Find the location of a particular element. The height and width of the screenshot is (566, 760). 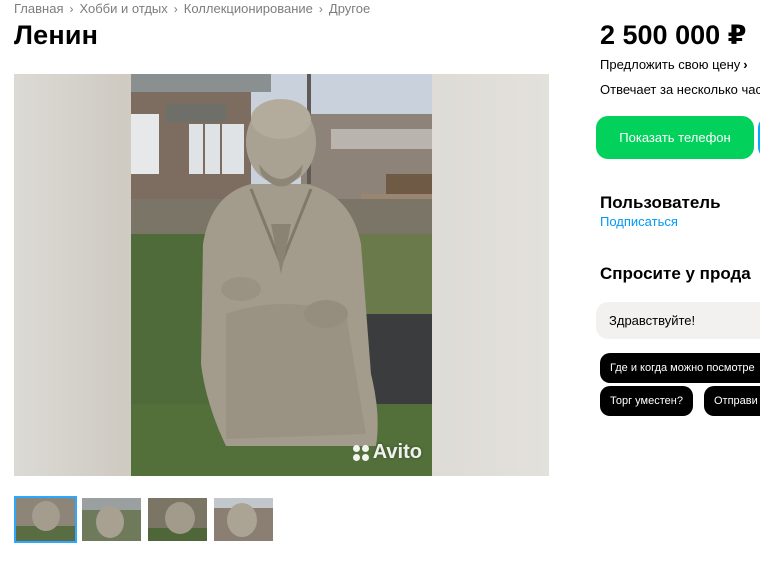

breadcrumb-hobby: Хобби и отдых is located at coordinates (123, 8).